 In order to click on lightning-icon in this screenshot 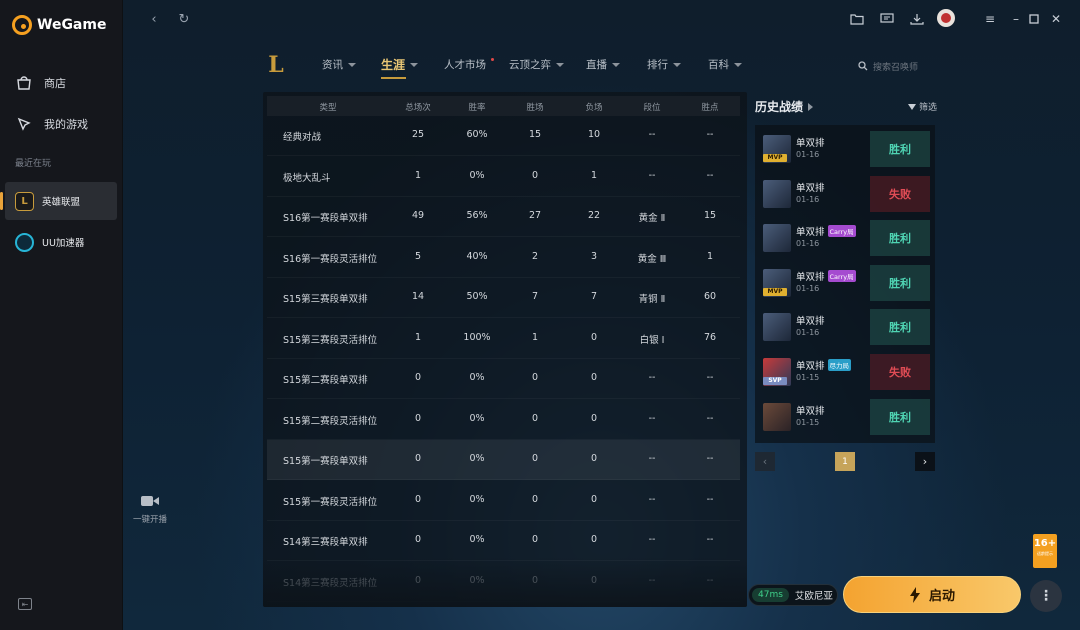, I will do `click(914, 594)`.